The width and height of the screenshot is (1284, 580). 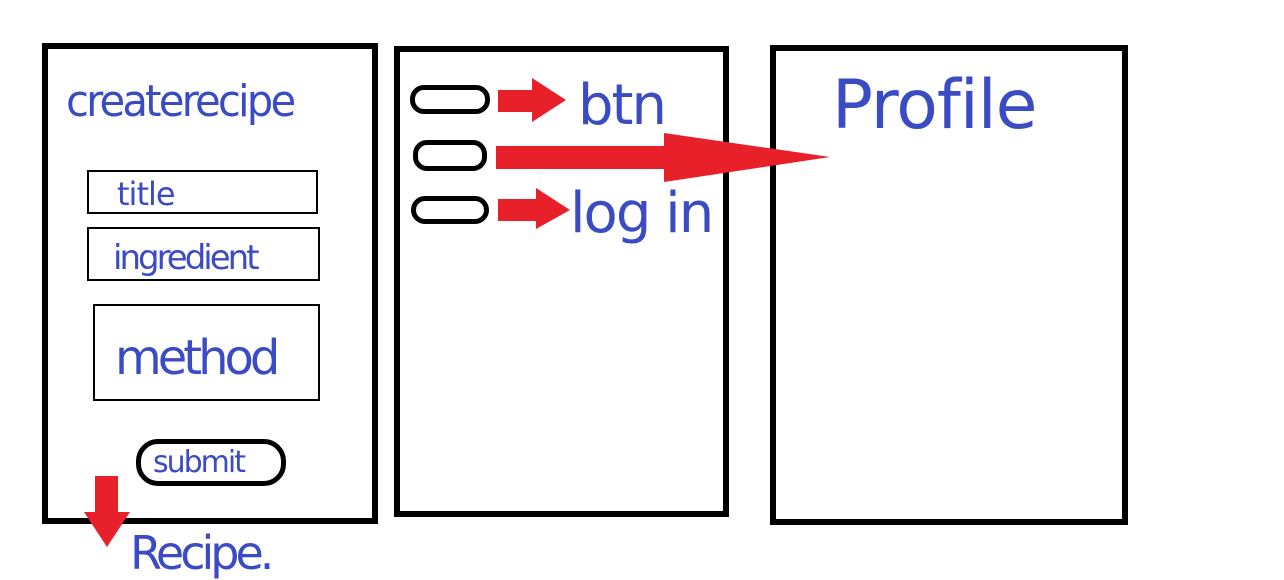 I want to click on ingredient-field: ingredient, so click(x=203, y=254).